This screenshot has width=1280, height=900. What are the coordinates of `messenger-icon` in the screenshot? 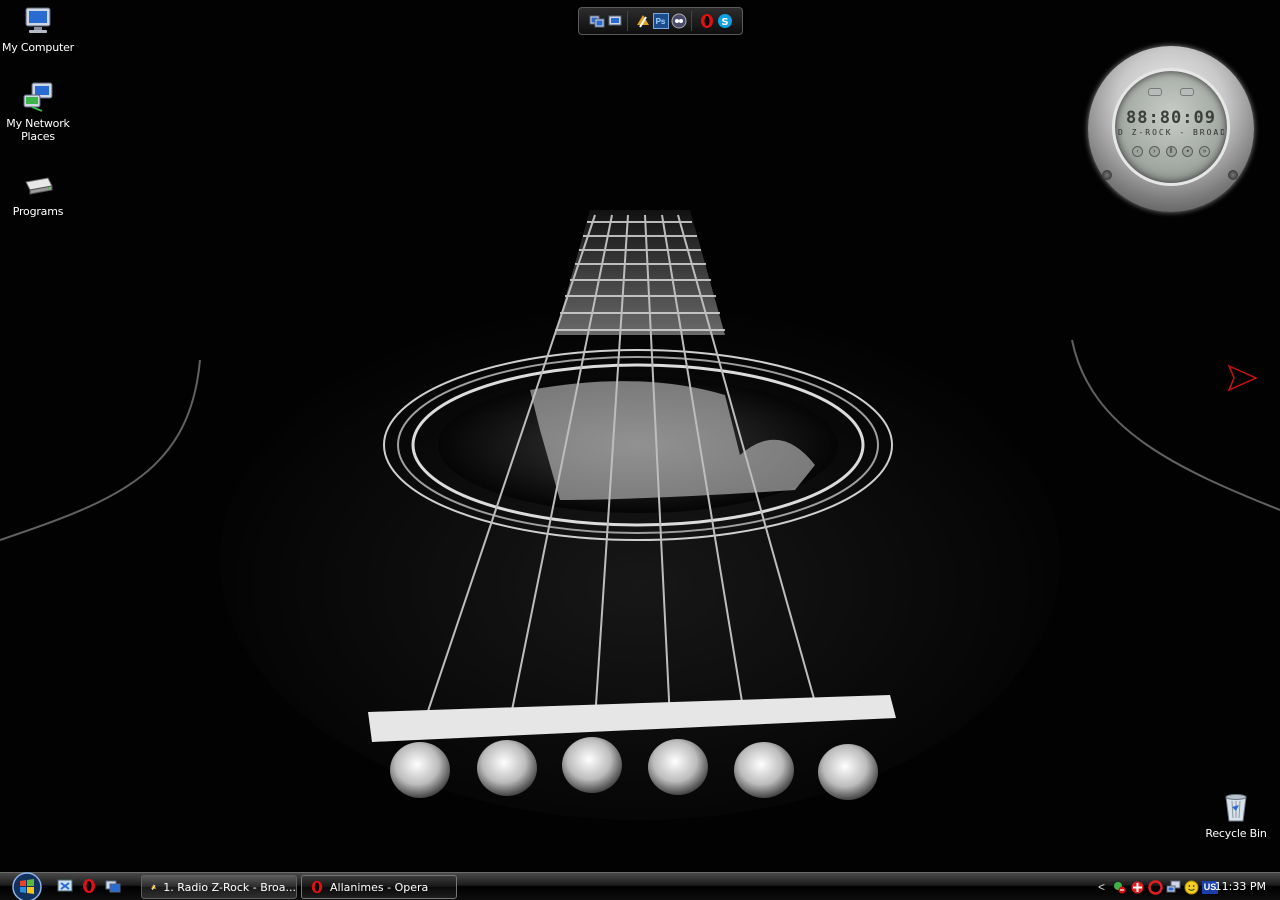 It's located at (679, 21).